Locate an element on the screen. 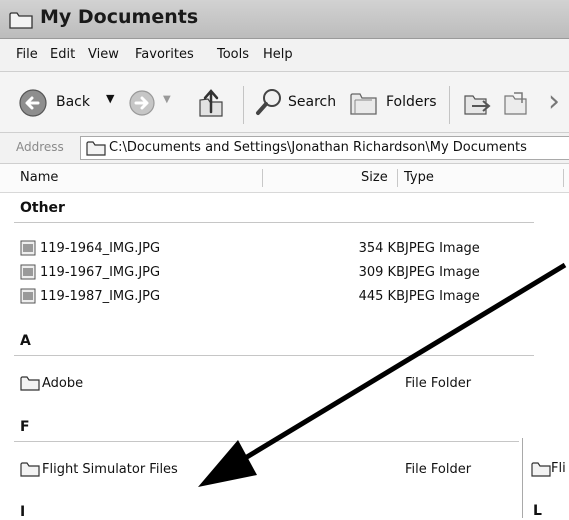 The image size is (569, 520). file-size: 445 KB is located at coordinates (381, 296).